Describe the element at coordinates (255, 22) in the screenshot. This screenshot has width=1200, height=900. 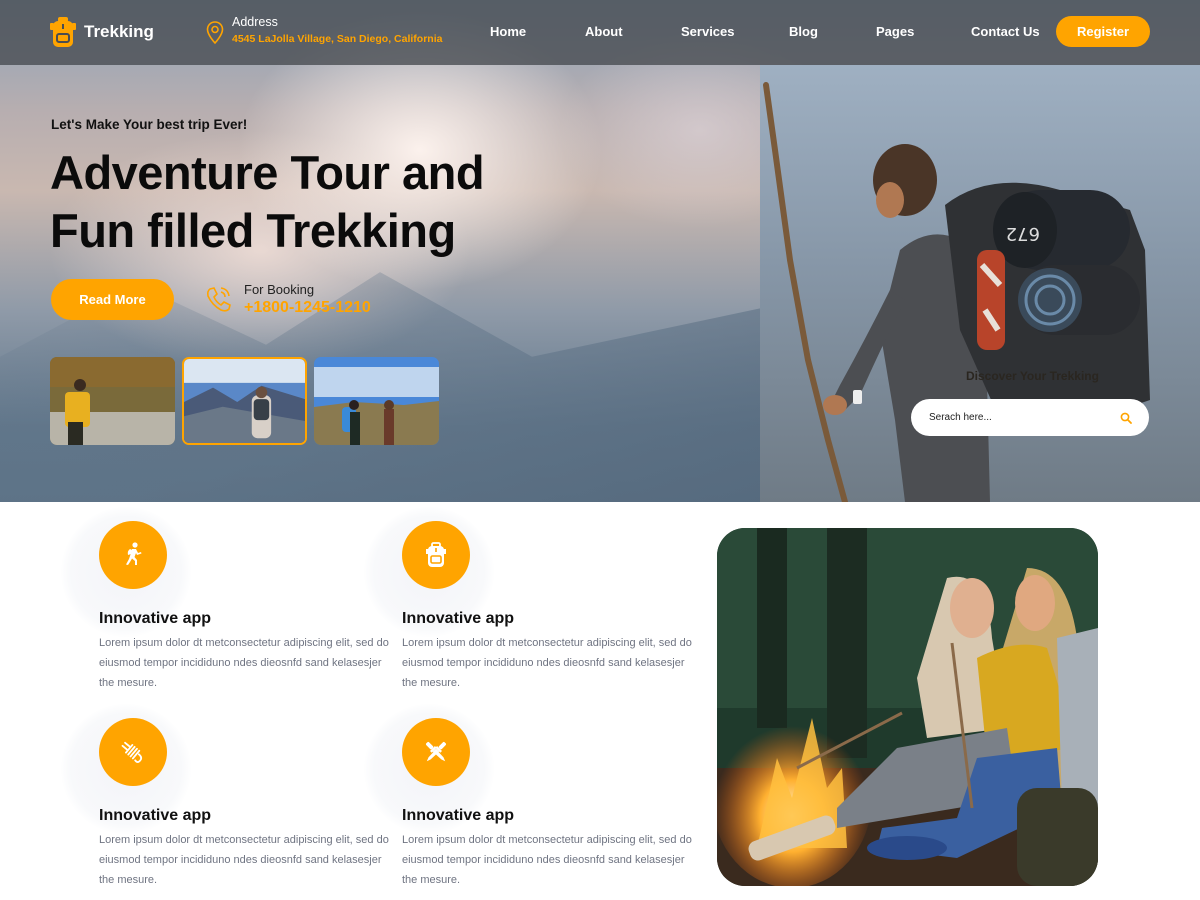
I see `address-label: Address` at that location.